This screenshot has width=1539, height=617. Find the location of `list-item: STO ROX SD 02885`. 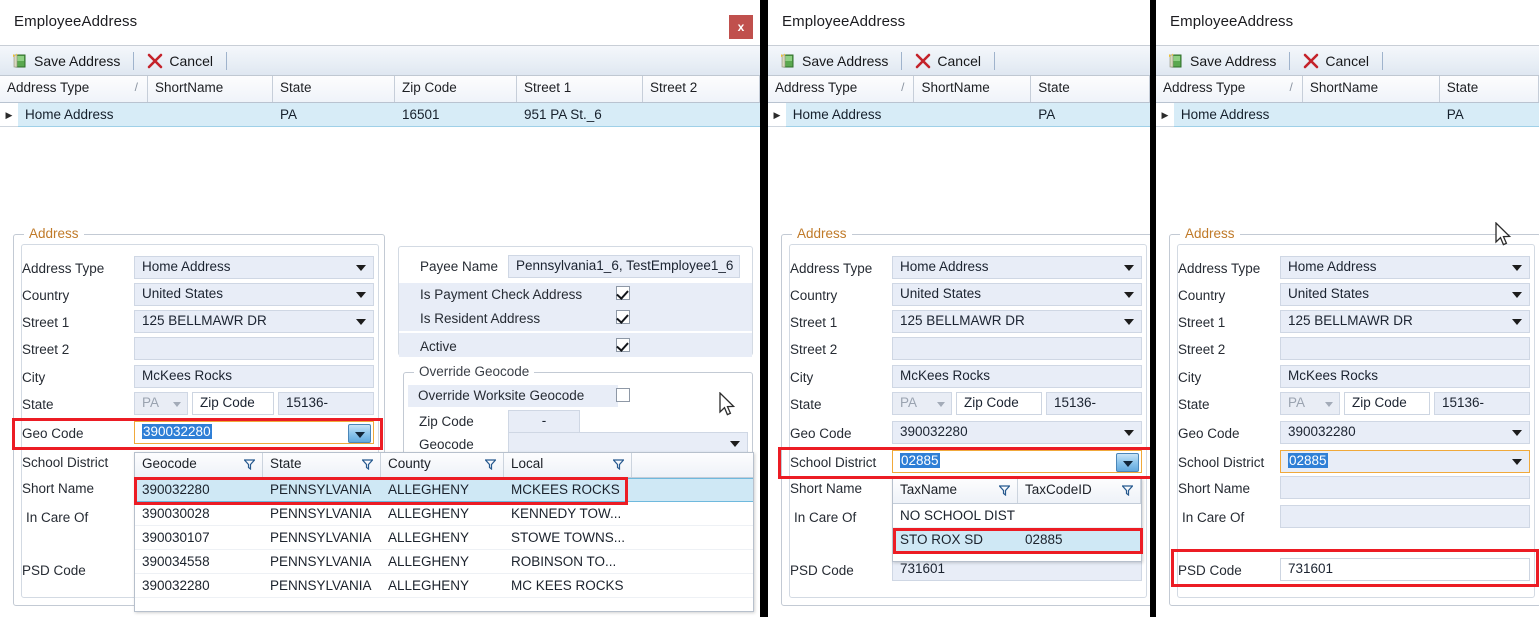

list-item: STO ROX SD 02885 is located at coordinates (1017, 540).